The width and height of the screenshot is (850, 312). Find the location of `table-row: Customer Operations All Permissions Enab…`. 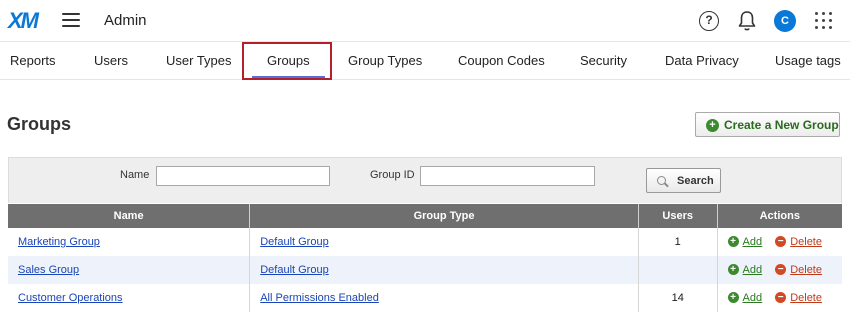

table-row: Customer Operations All Permissions Enab… is located at coordinates (425, 298).